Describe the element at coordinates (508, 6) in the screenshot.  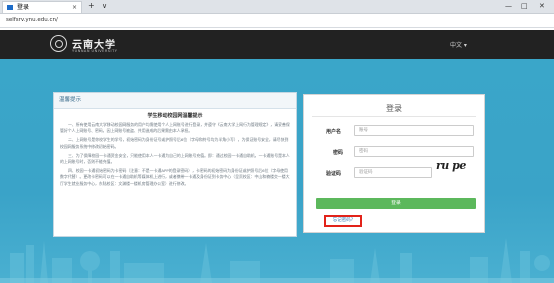
I see `minimize-button: —` at that location.